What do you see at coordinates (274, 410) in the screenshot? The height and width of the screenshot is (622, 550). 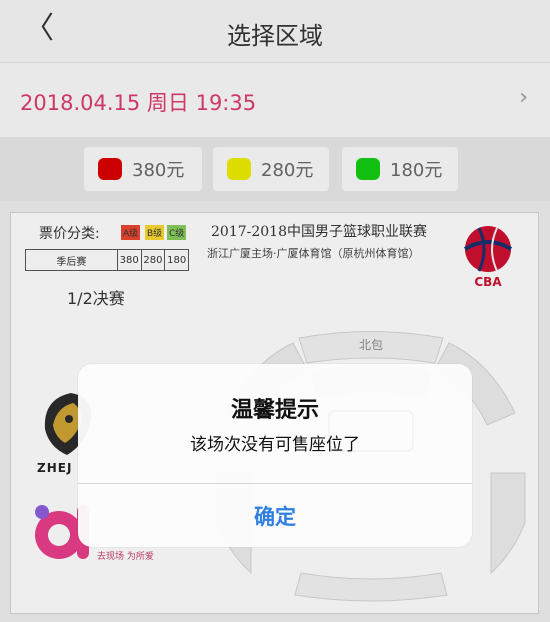 I see `dialog-title: 温馨提示` at bounding box center [274, 410].